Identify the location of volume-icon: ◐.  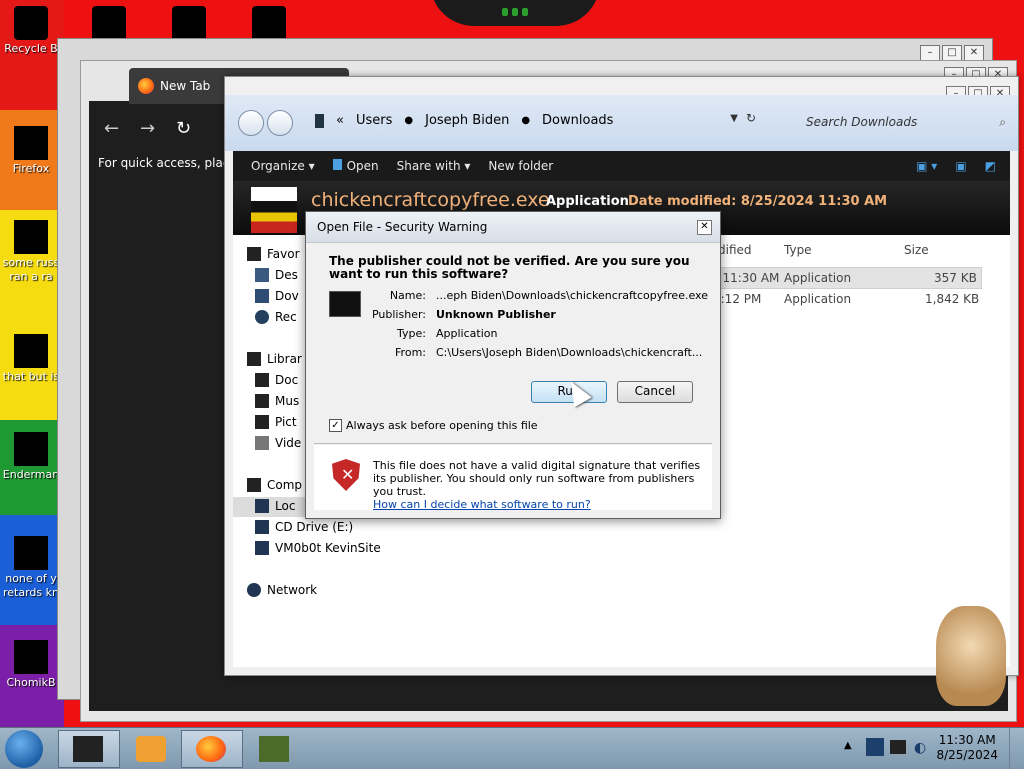
(920, 748).